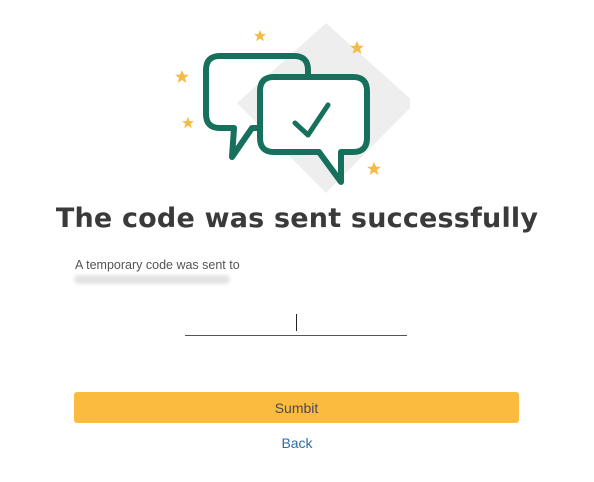 Image resolution: width=594 pixels, height=482 pixels. I want to click on chat-bubbles-checkmark-icon, so click(292, 108).